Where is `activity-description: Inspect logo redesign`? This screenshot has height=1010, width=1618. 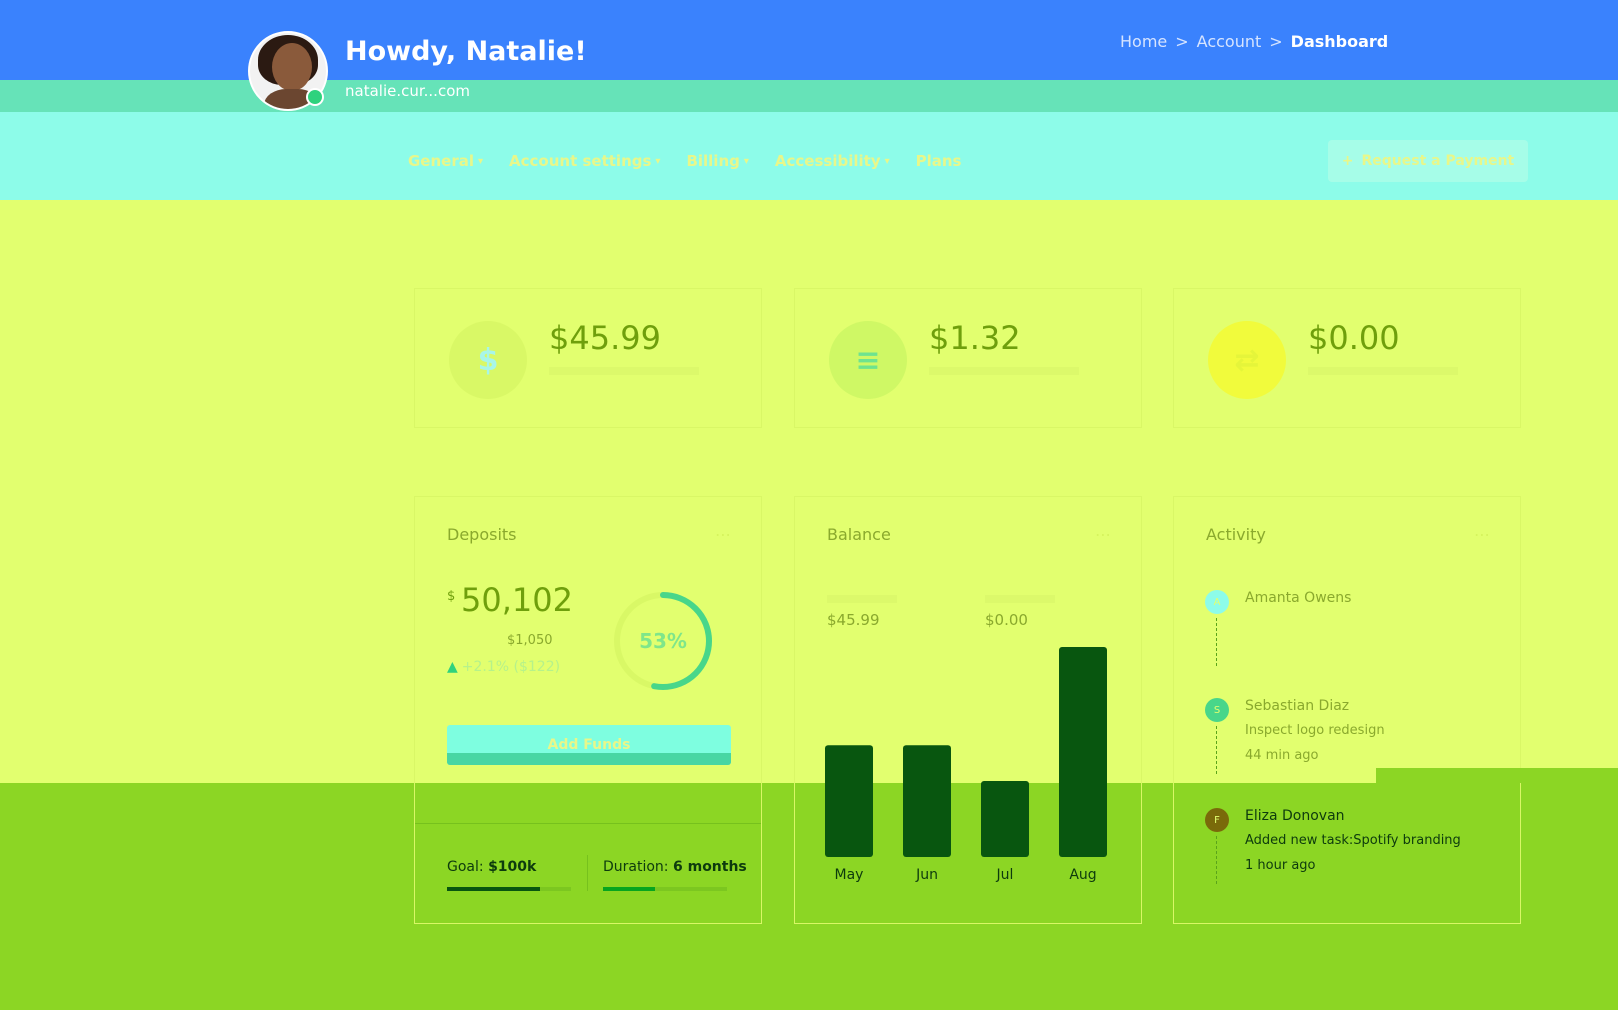 activity-description: Inspect logo redesign is located at coordinates (1315, 730).